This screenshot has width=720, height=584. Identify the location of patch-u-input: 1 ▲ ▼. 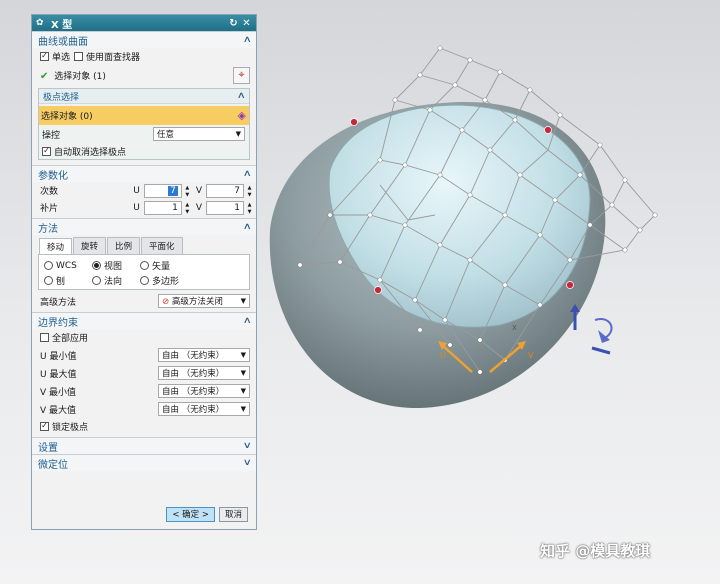
(166, 207).